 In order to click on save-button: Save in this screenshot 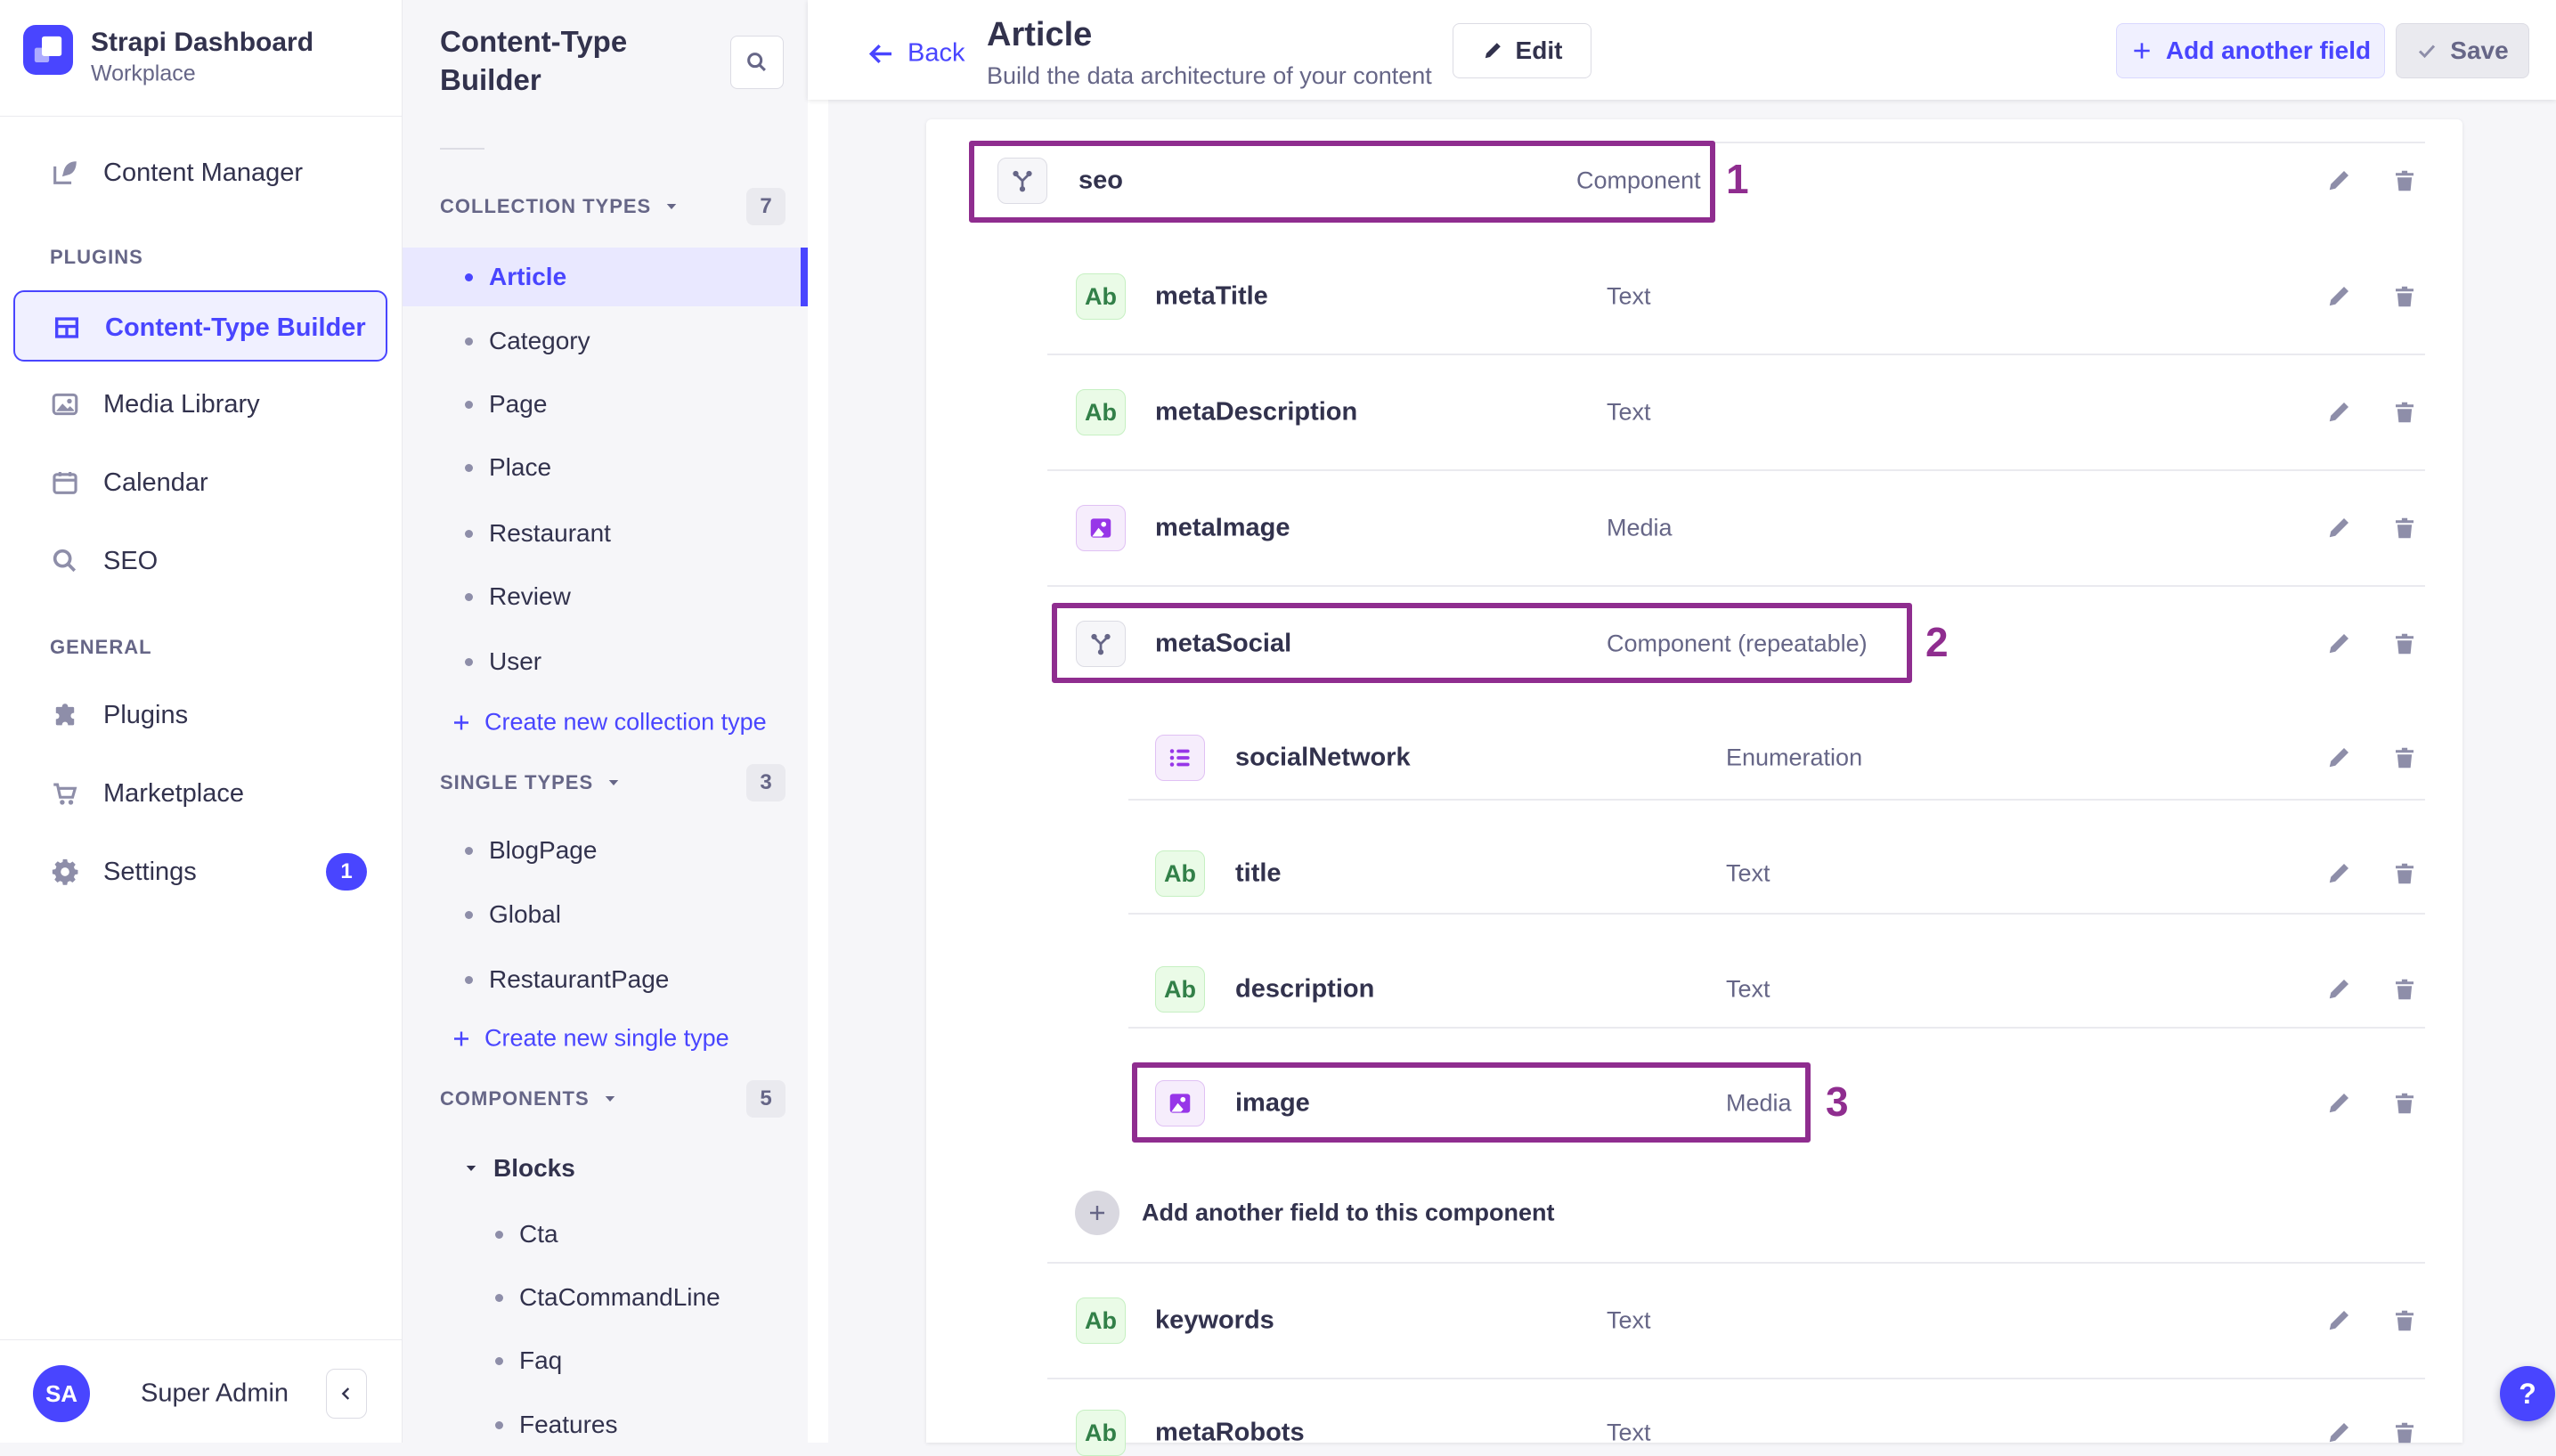, I will do `click(2463, 50)`.